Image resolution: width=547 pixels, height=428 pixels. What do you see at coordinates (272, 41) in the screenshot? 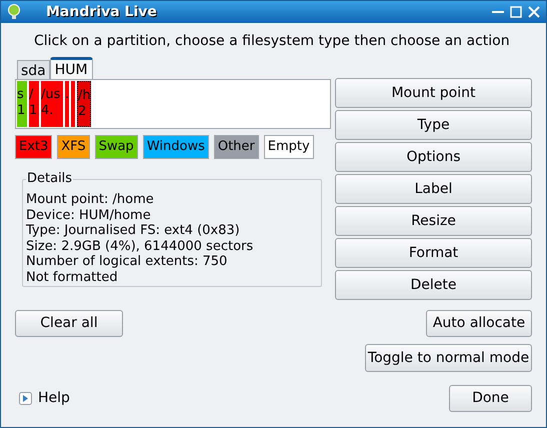
I see `instruction-text: Click on a partition, choose a filesystem type then choose an action` at bounding box center [272, 41].